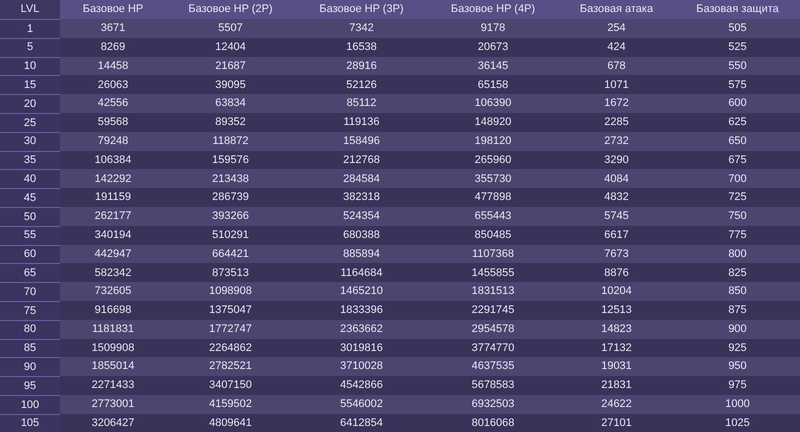  I want to click on table-cell-text: 52126, so click(361, 85).